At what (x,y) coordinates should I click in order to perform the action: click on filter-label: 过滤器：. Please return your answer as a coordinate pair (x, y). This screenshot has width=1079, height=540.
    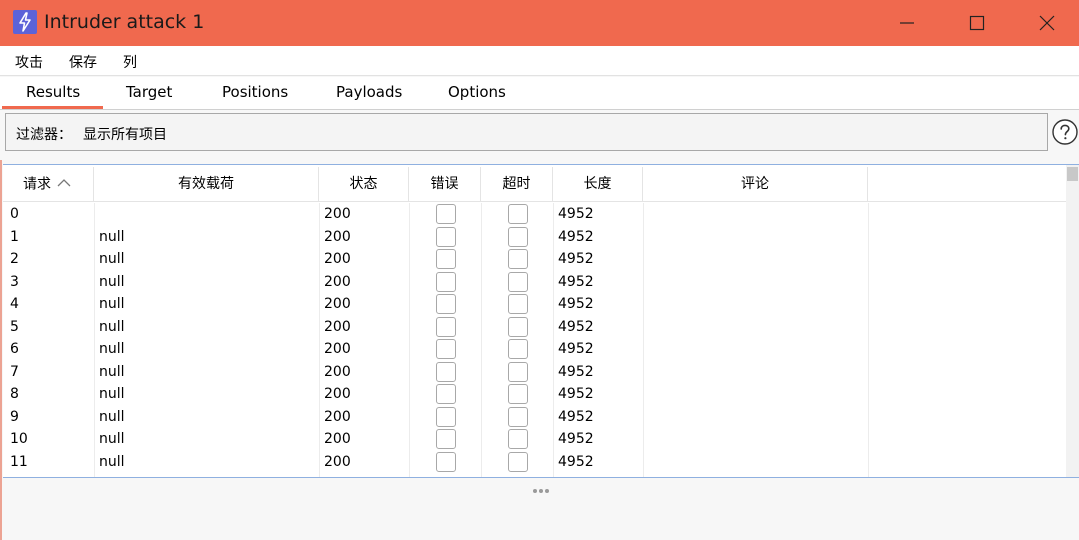
    Looking at the image, I should click on (44, 135).